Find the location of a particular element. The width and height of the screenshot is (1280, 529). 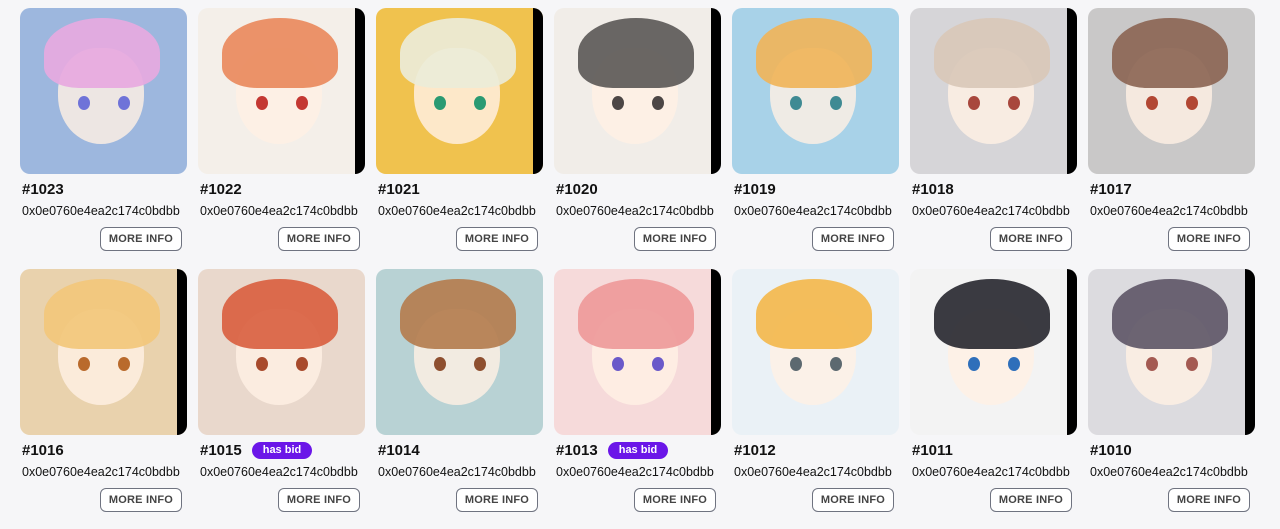

nft-id: #1010 is located at coordinates (1111, 450).